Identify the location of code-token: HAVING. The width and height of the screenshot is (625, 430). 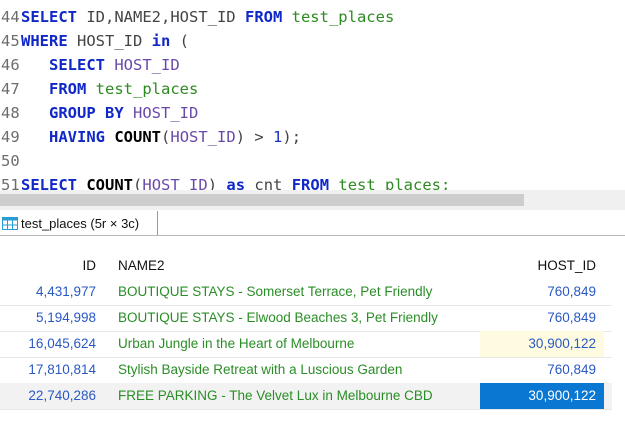
(77, 137).